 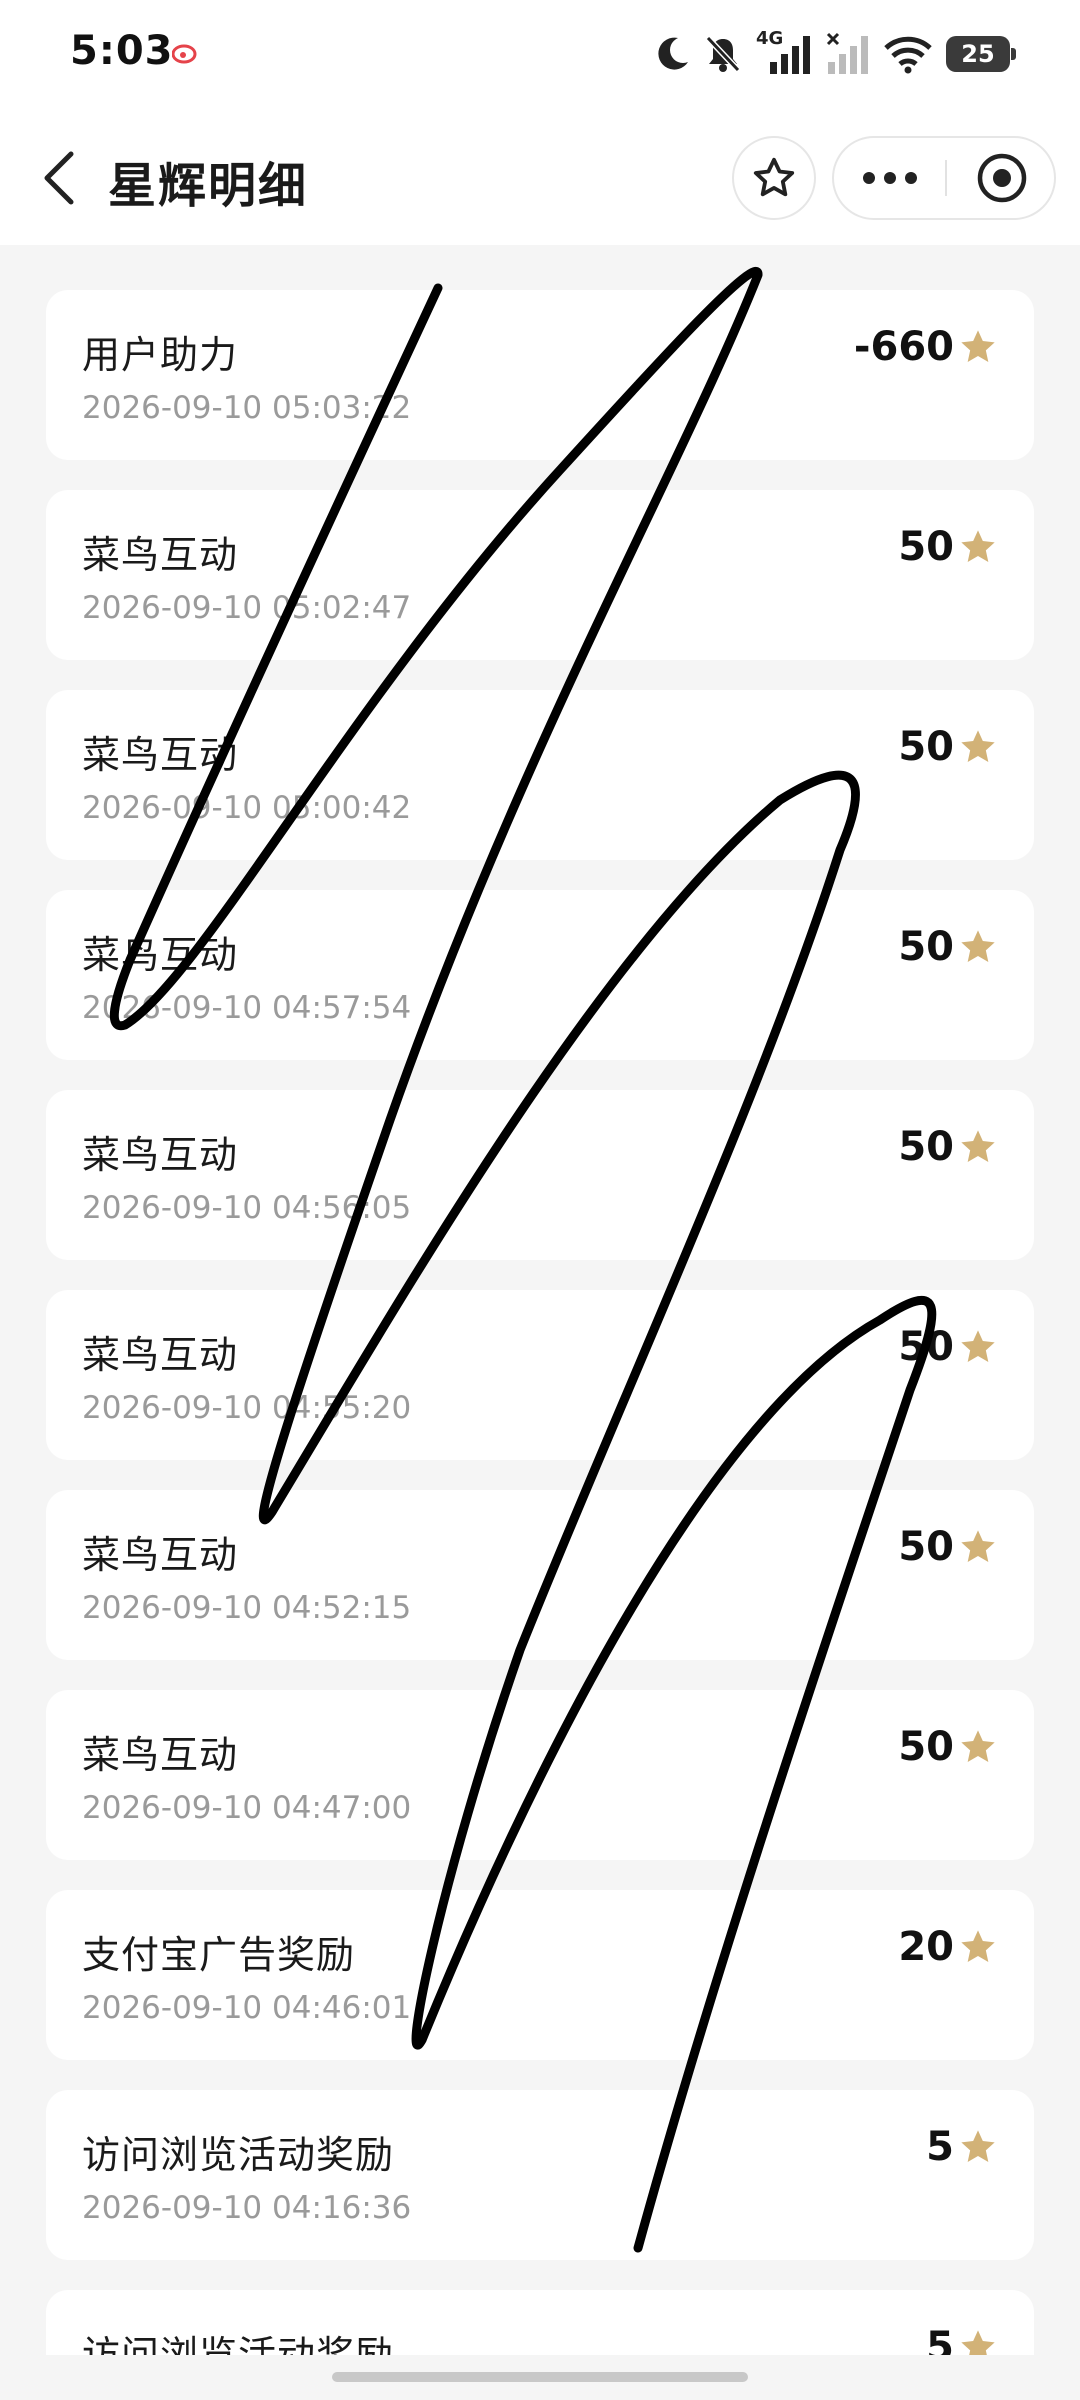 I want to click on record-time: 2026-09-10 05:02:47, so click(x=247, y=608).